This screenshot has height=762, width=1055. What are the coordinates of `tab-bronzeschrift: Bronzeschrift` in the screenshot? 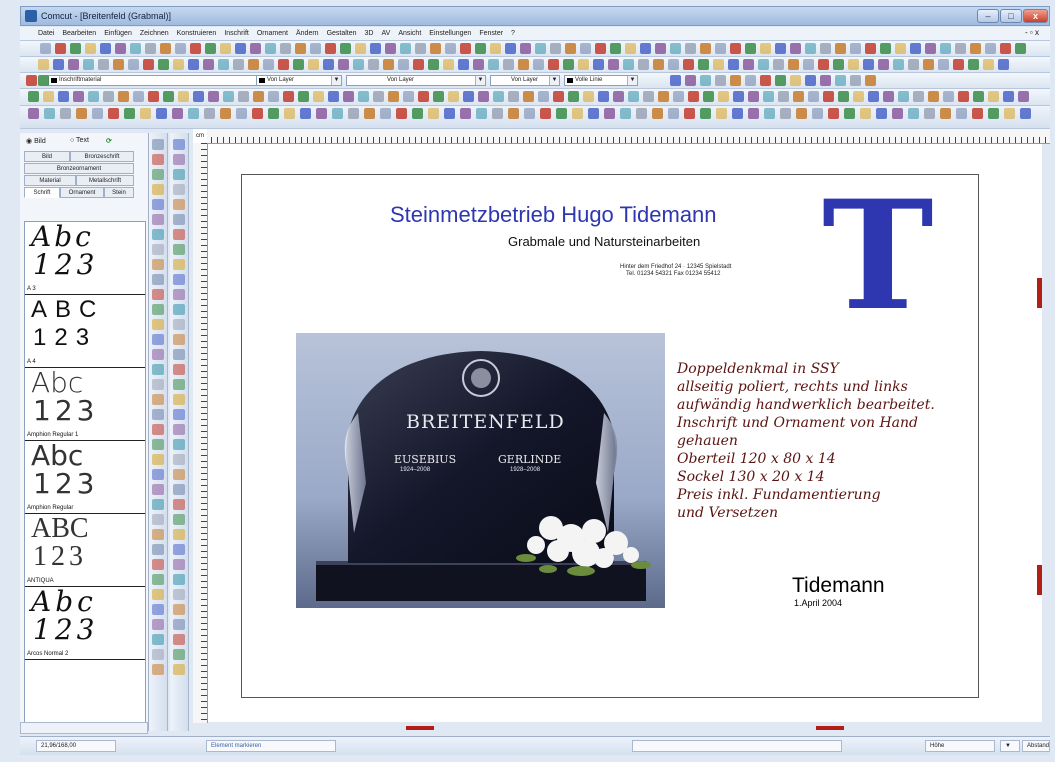 It's located at (102, 156).